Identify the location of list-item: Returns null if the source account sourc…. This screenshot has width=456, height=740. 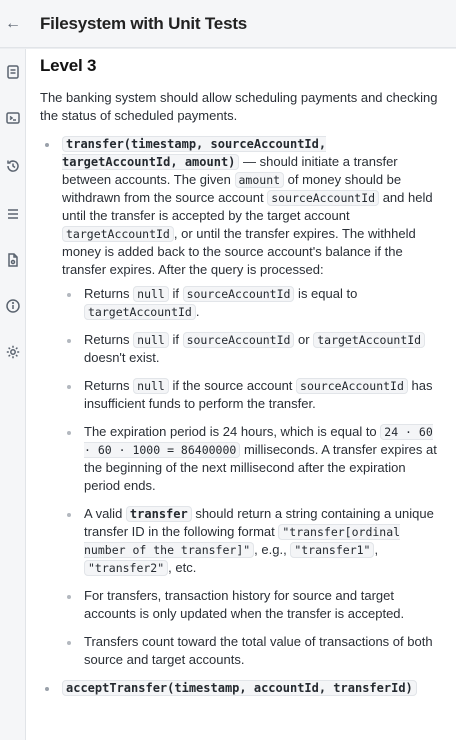
(252, 395).